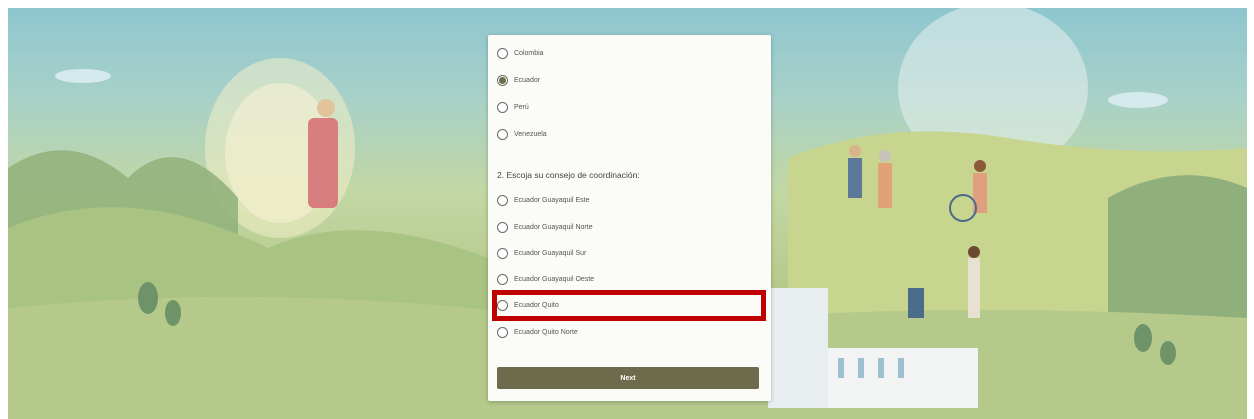 This screenshot has height=419, width=1254. I want to click on option-label: Ecuador Guayaquil Este, so click(552, 200).